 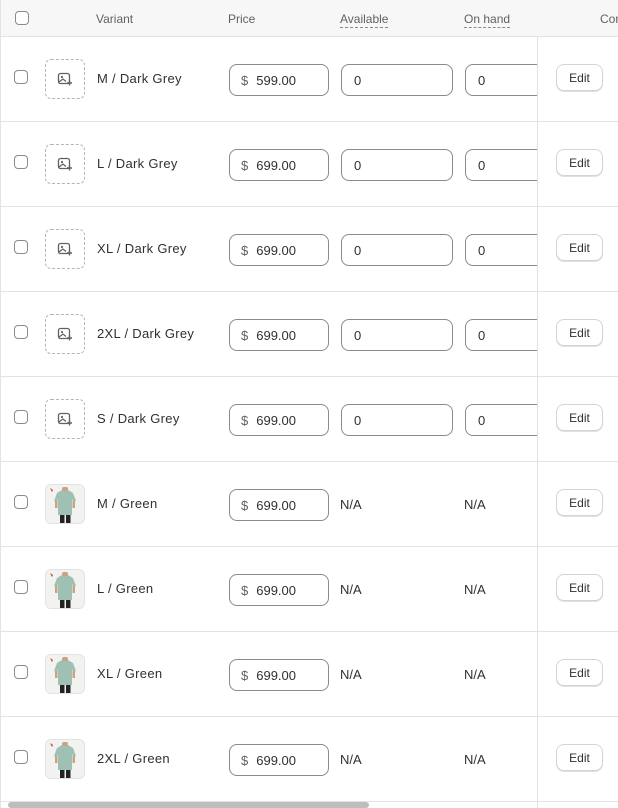 What do you see at coordinates (129, 673) in the screenshot?
I see `variant-name: XL / Green` at bounding box center [129, 673].